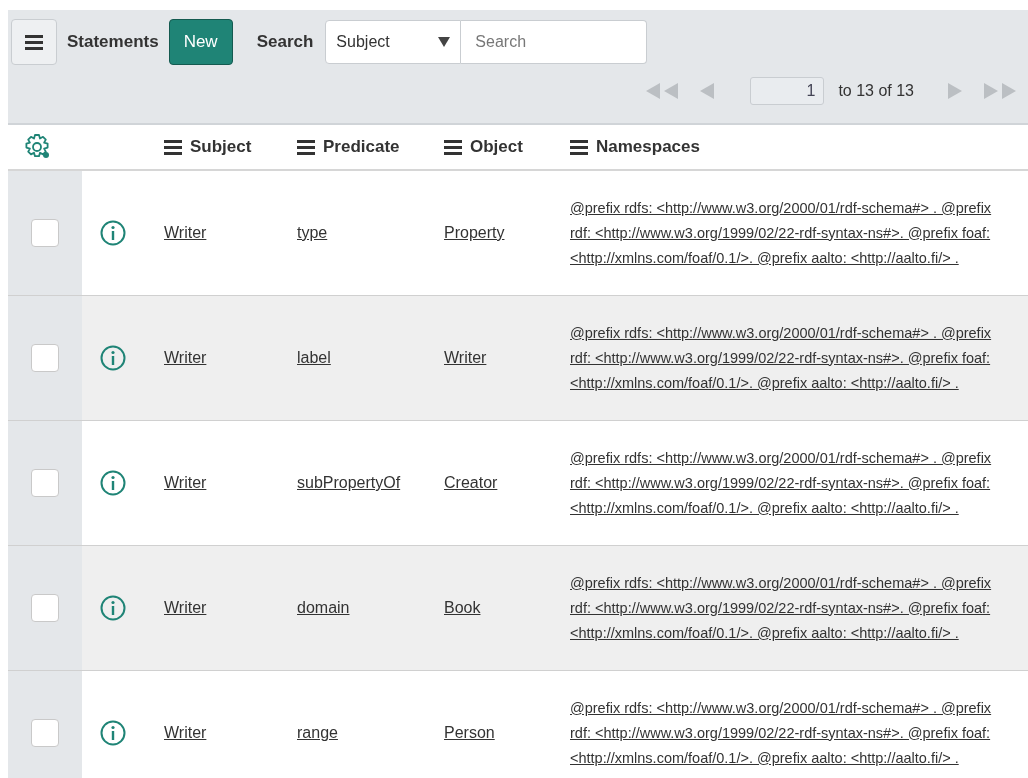  What do you see at coordinates (113, 42) in the screenshot?
I see `page-title: Statements` at bounding box center [113, 42].